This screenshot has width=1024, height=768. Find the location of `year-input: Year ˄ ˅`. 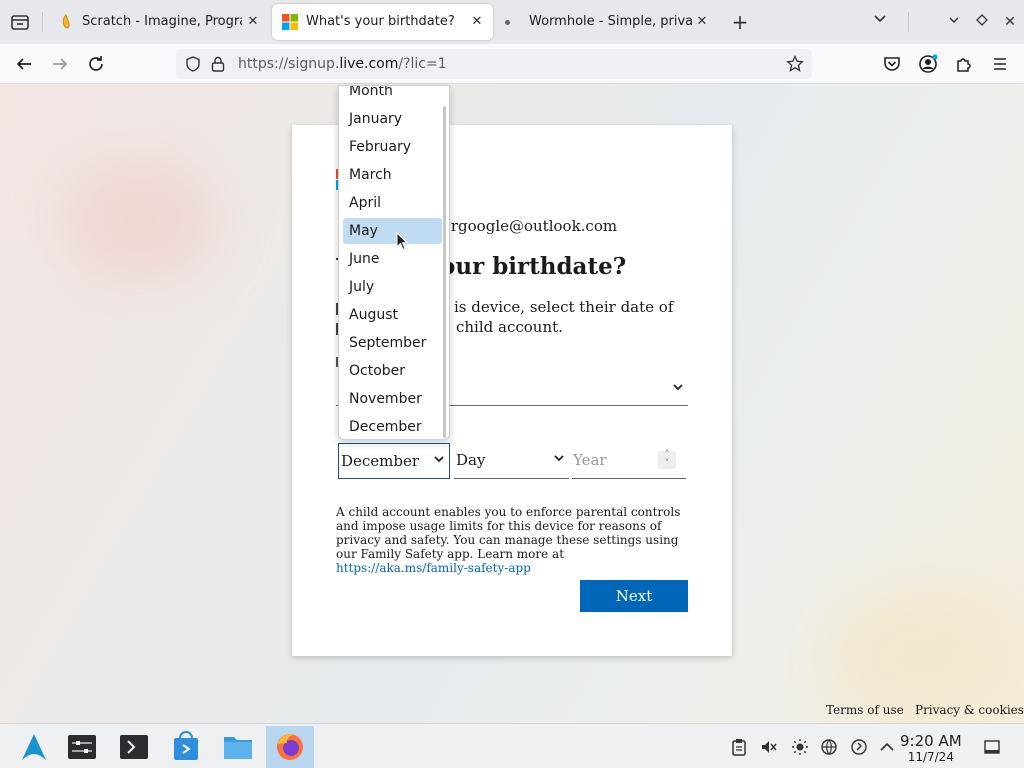

year-input: Year ˄ ˅ is located at coordinates (629, 461).